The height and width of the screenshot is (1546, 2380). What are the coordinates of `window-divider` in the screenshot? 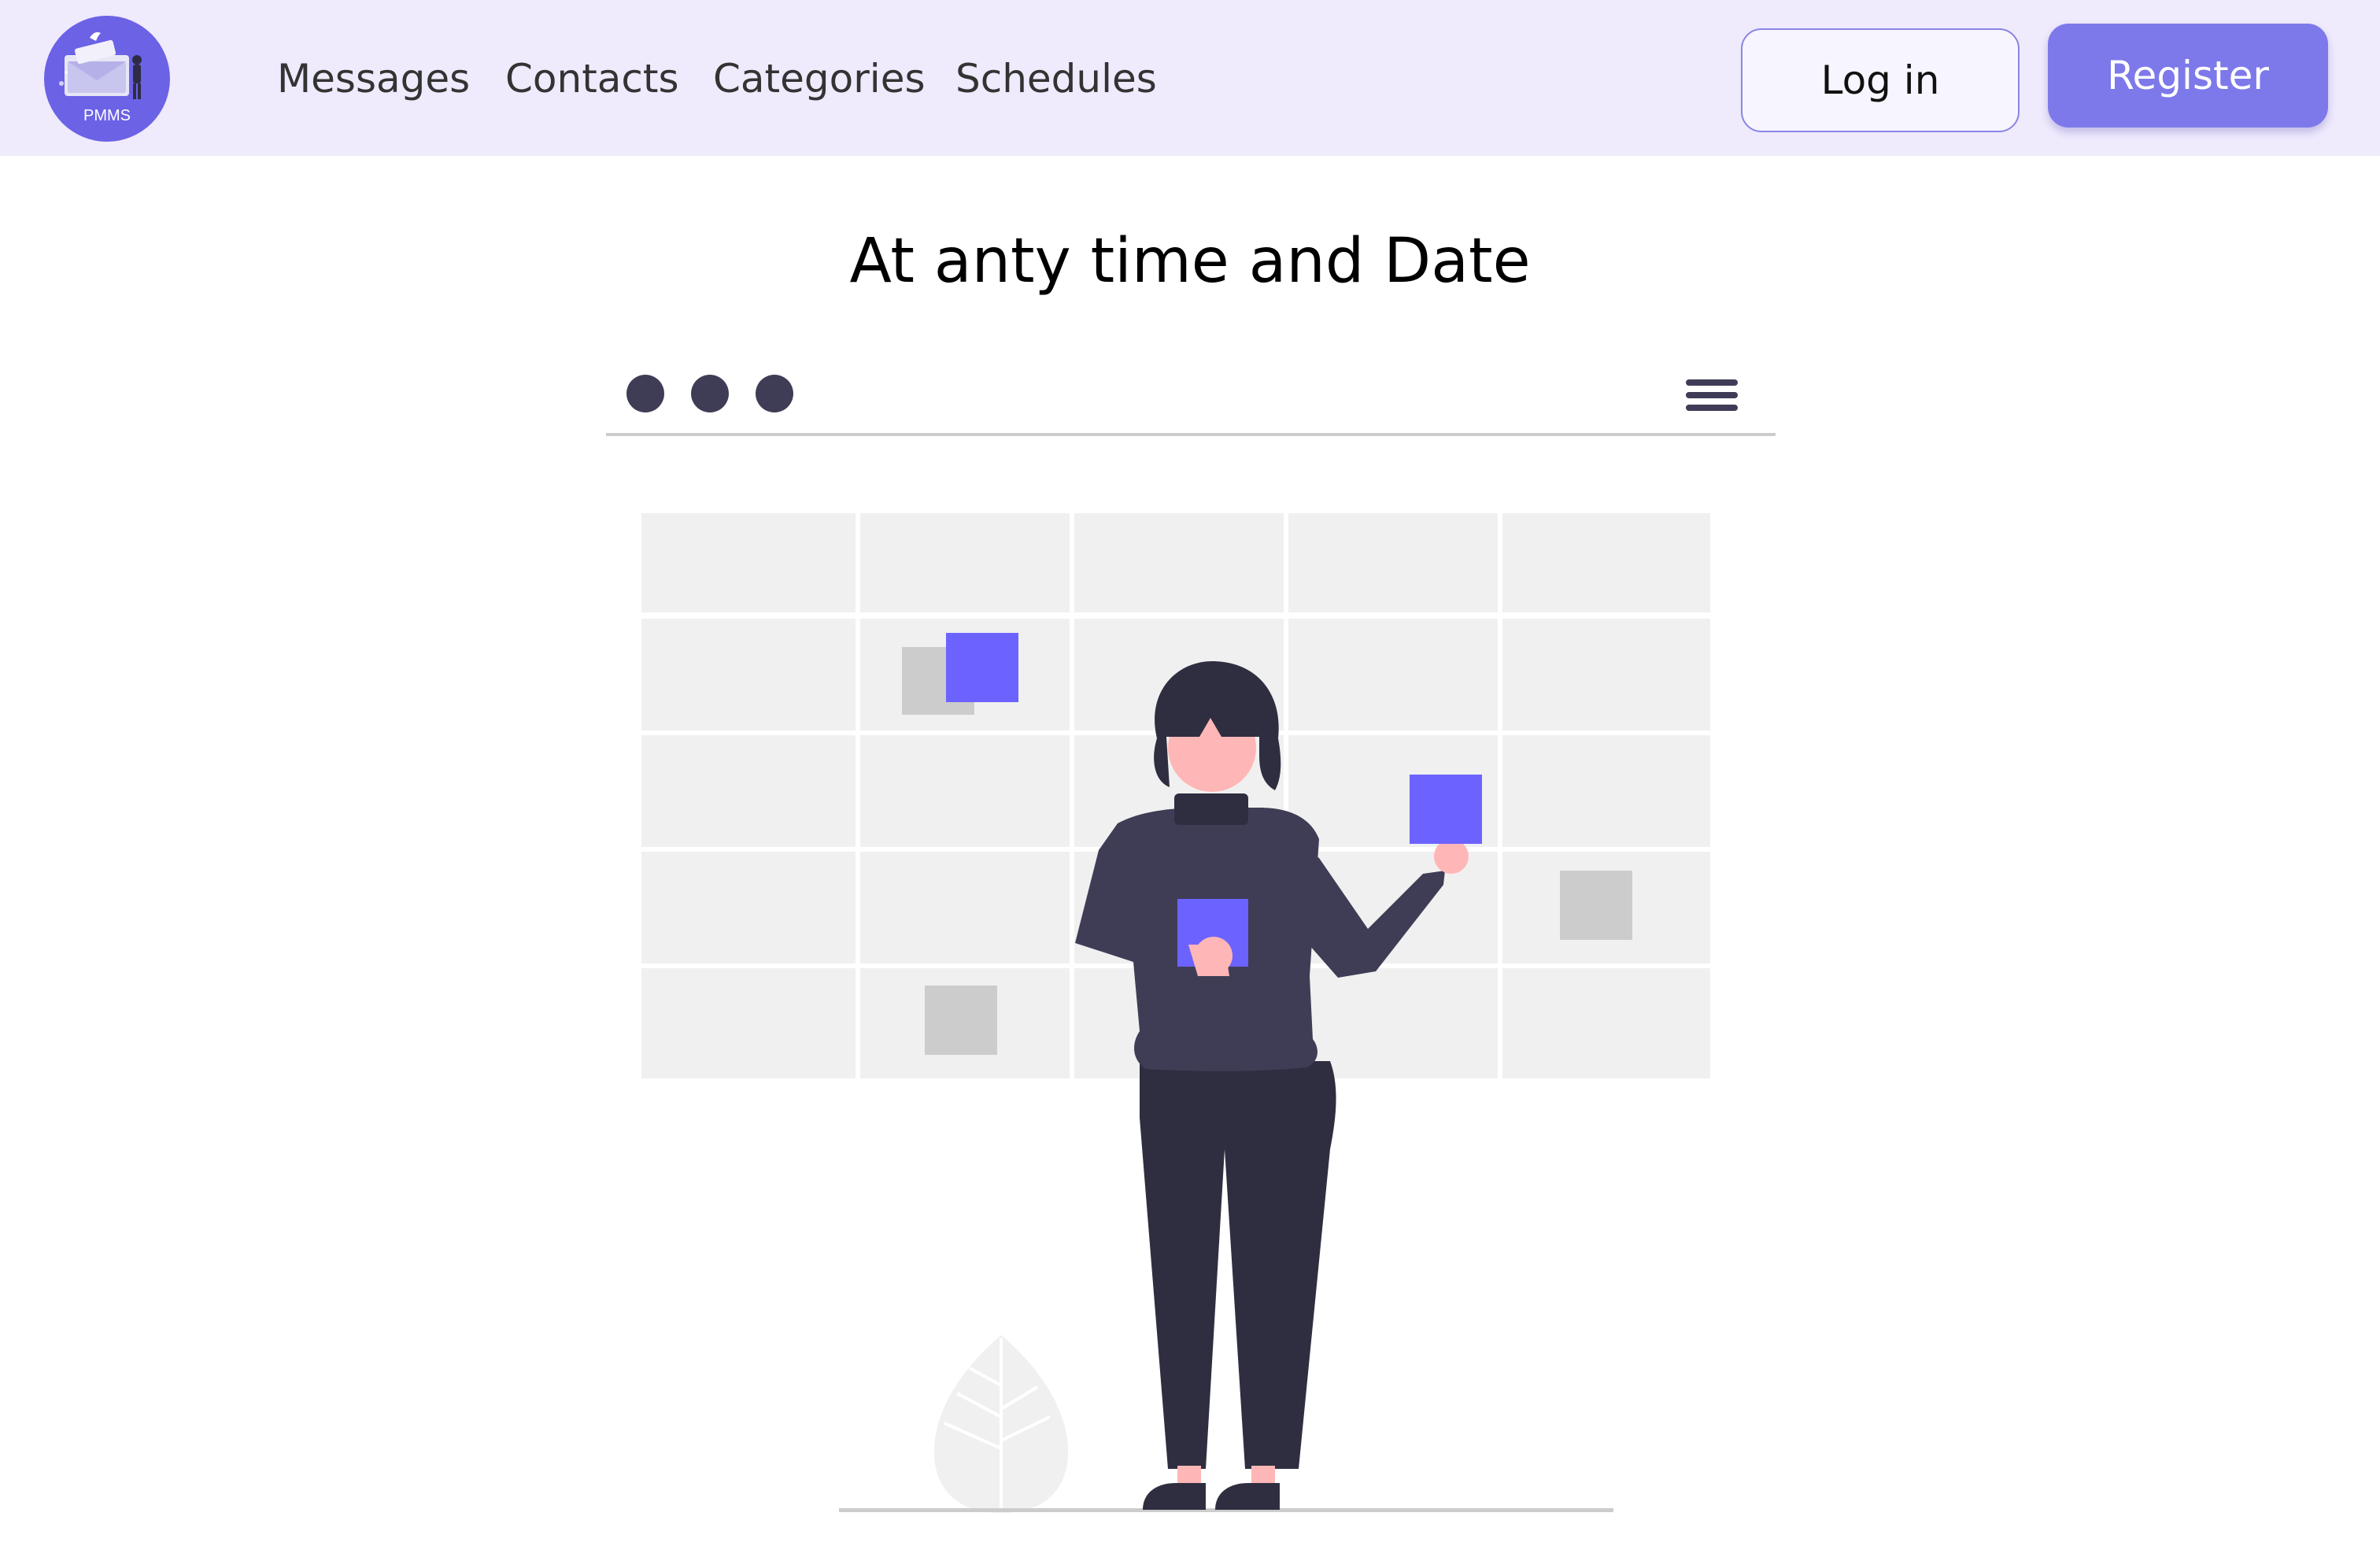 It's located at (1191, 435).